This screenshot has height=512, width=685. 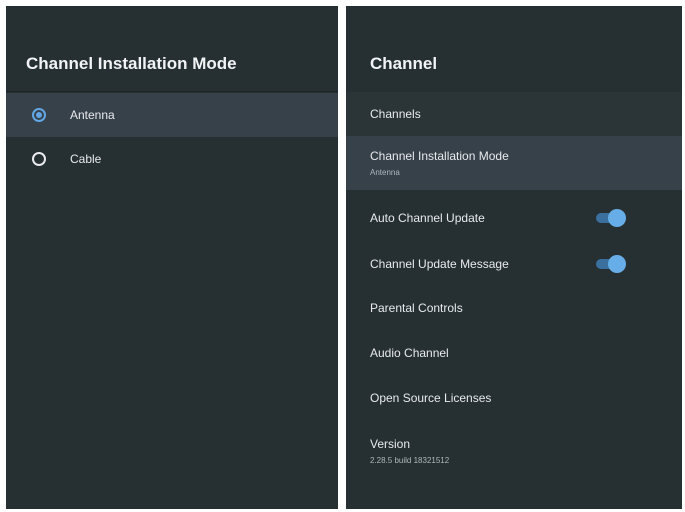 I want to click on option-label: Antenna, so click(x=92, y=115).